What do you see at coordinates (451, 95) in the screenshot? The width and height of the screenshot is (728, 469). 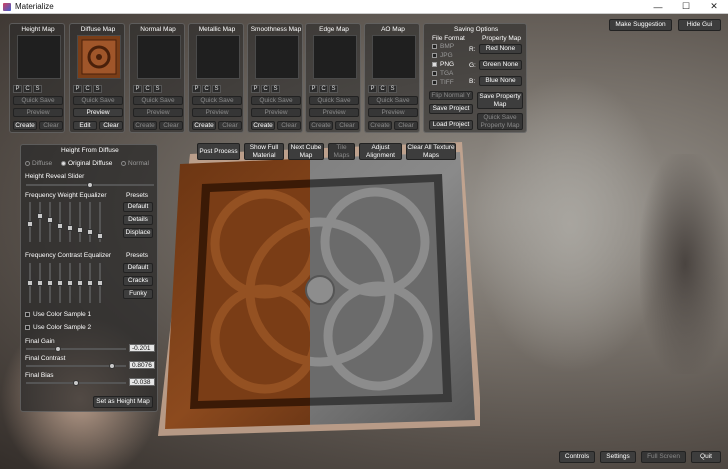 I see `flip-normal-y-button: Flip Normal Y` at bounding box center [451, 95].